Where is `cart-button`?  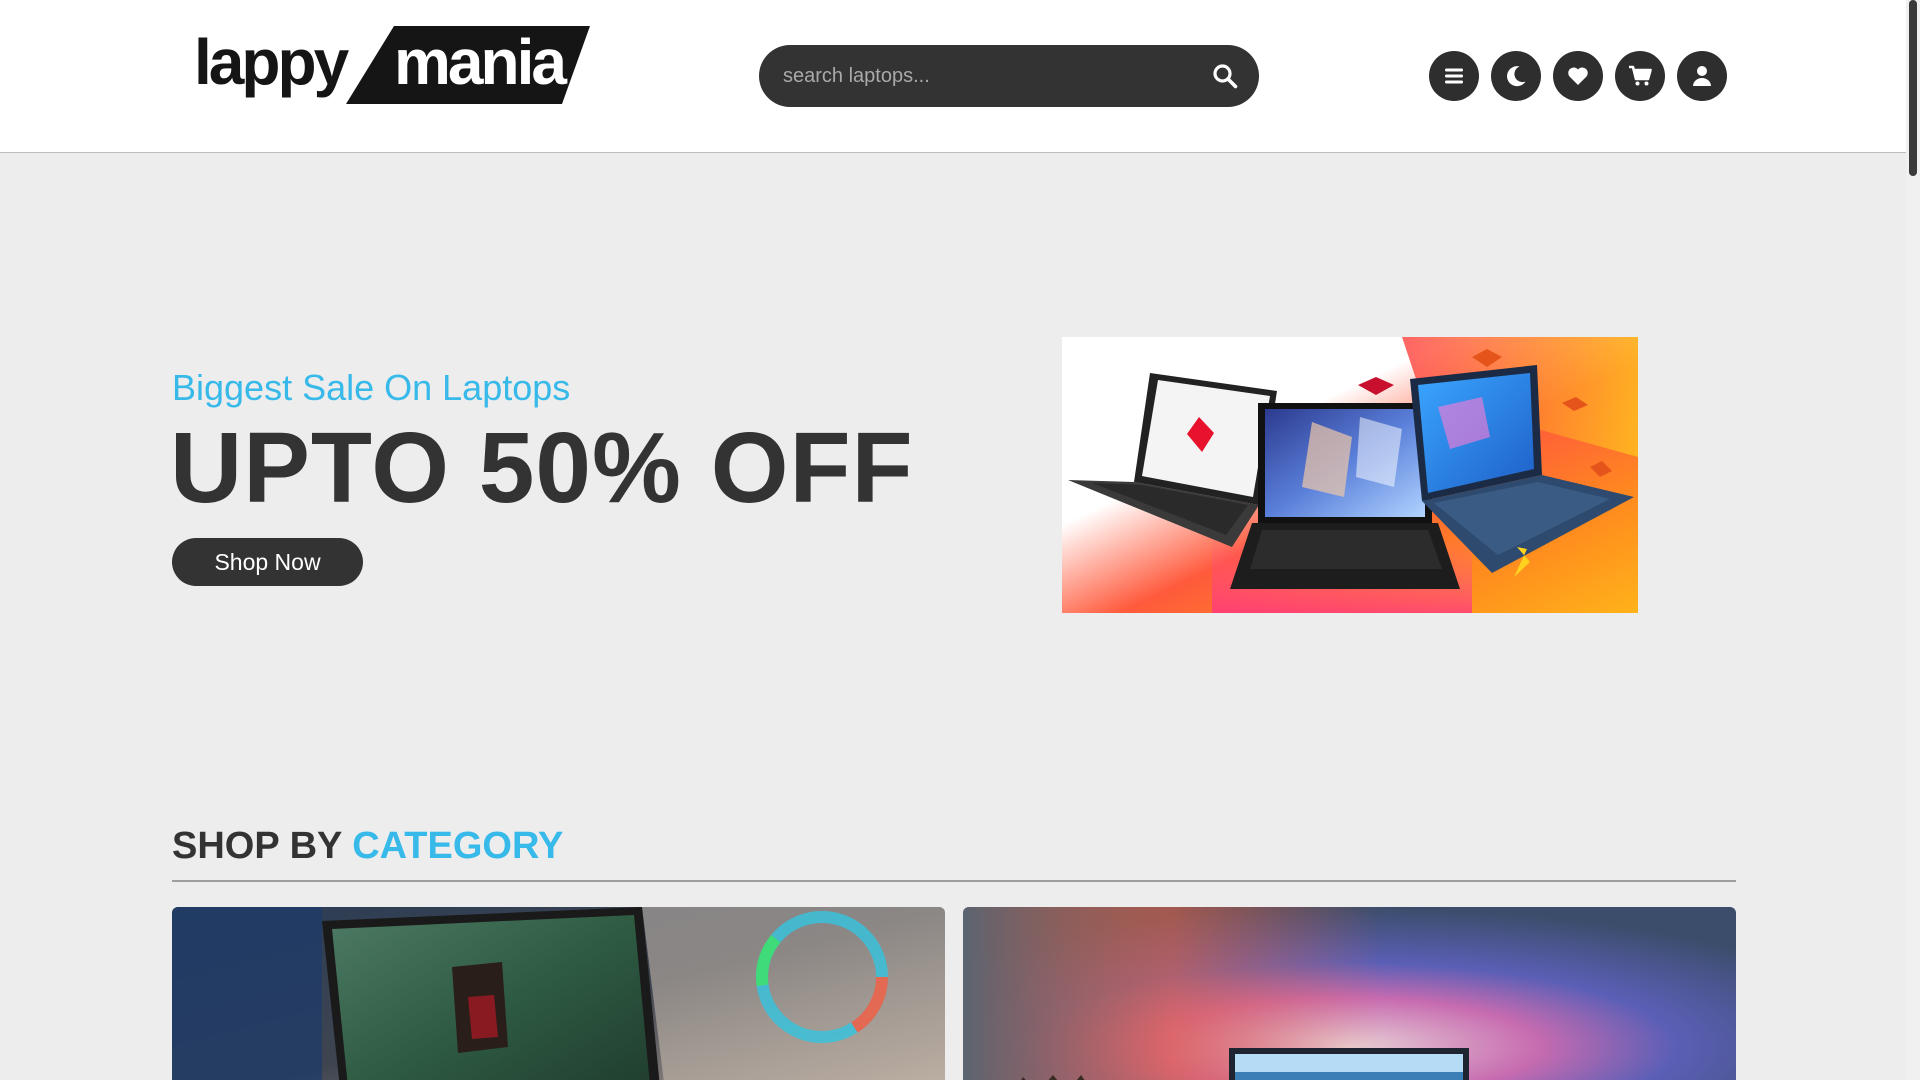 cart-button is located at coordinates (1640, 76).